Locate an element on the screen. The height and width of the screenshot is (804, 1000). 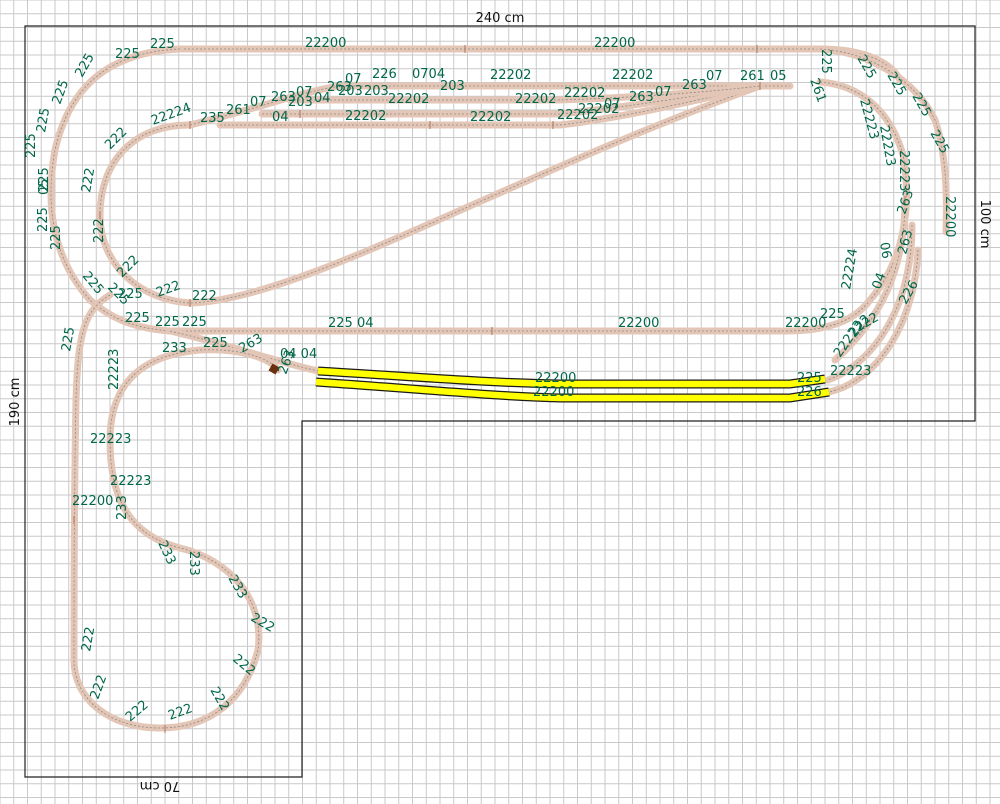
track-piece-label: 235 is located at coordinates (212, 118).